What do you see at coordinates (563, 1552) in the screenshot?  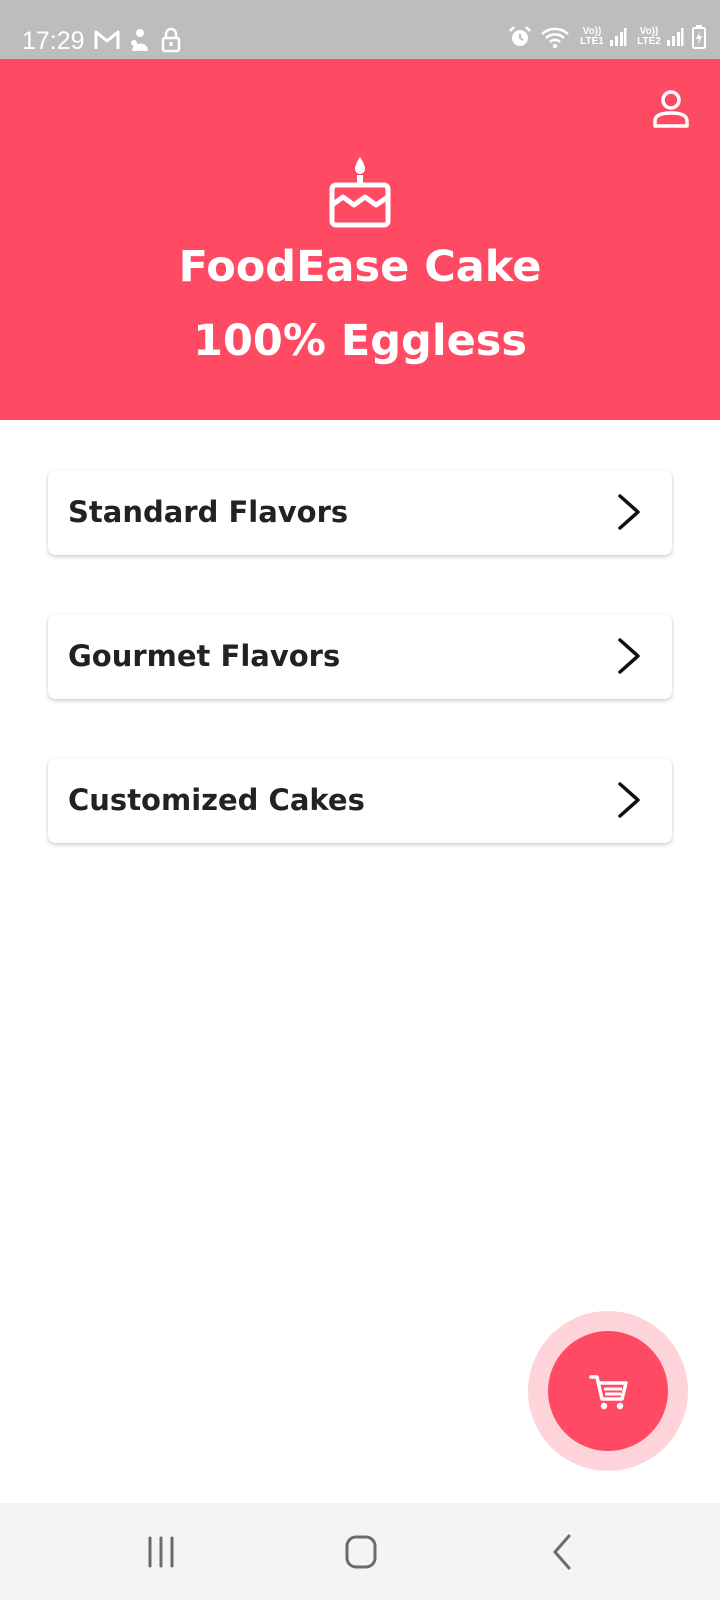 I see `back-icon` at bounding box center [563, 1552].